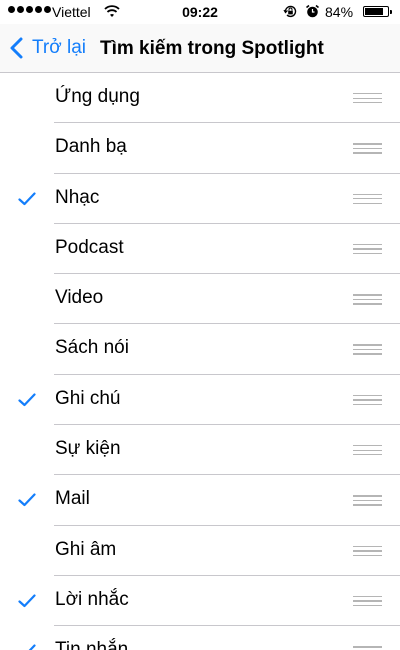 The height and width of the screenshot is (650, 400). I want to click on chevron-left-icon, so click(16, 48).